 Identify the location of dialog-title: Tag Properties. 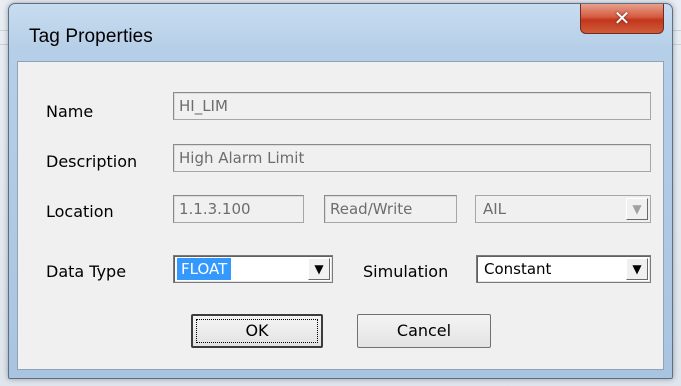
(91, 36).